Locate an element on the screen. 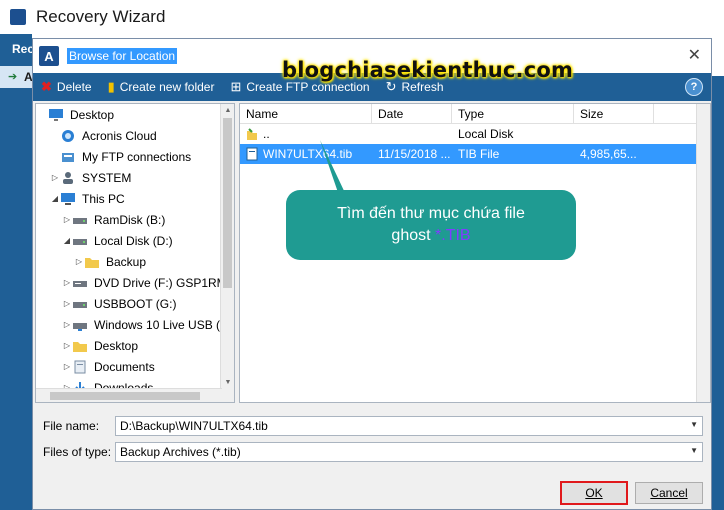 Image resolution: width=724 pixels, height=510 pixels. pc-icon is located at coordinates (68, 199).